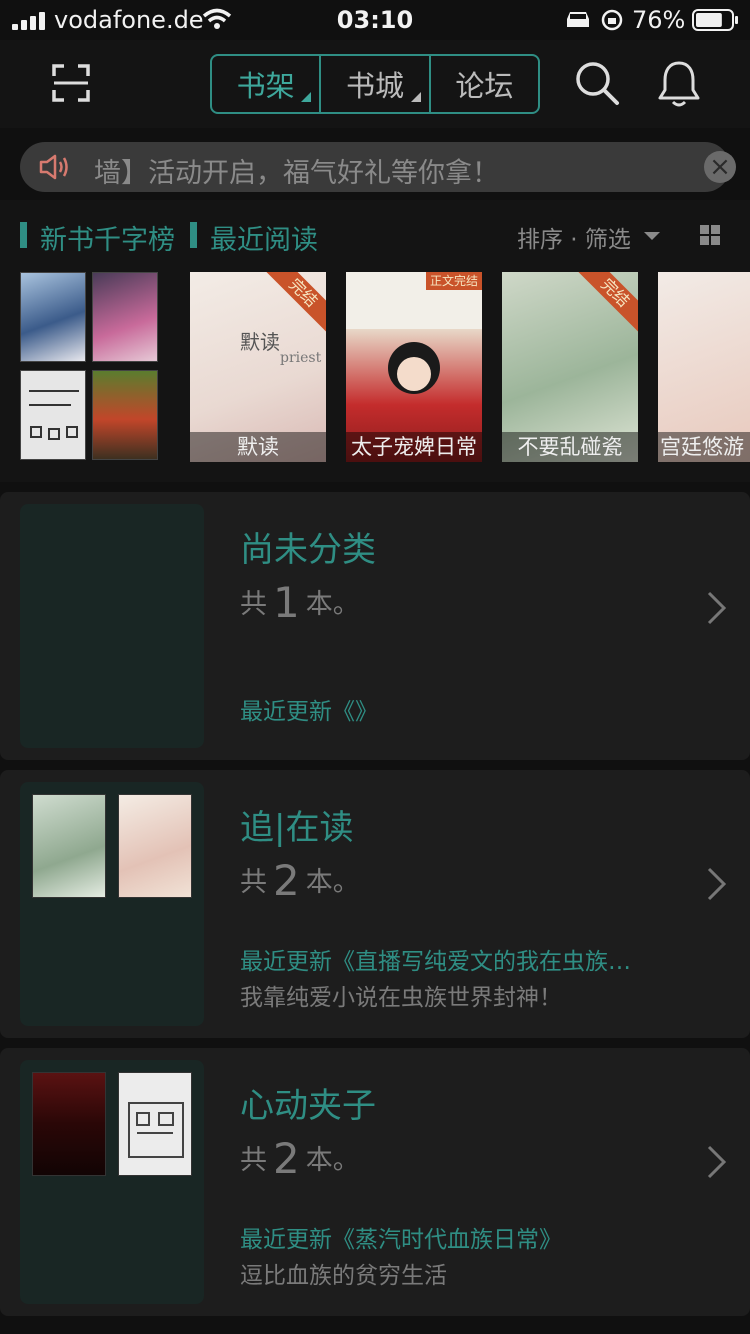 The height and width of the screenshot is (1334, 750). Describe the element at coordinates (704, 447) in the screenshot. I see `book-title: 宫廷悠游` at that location.